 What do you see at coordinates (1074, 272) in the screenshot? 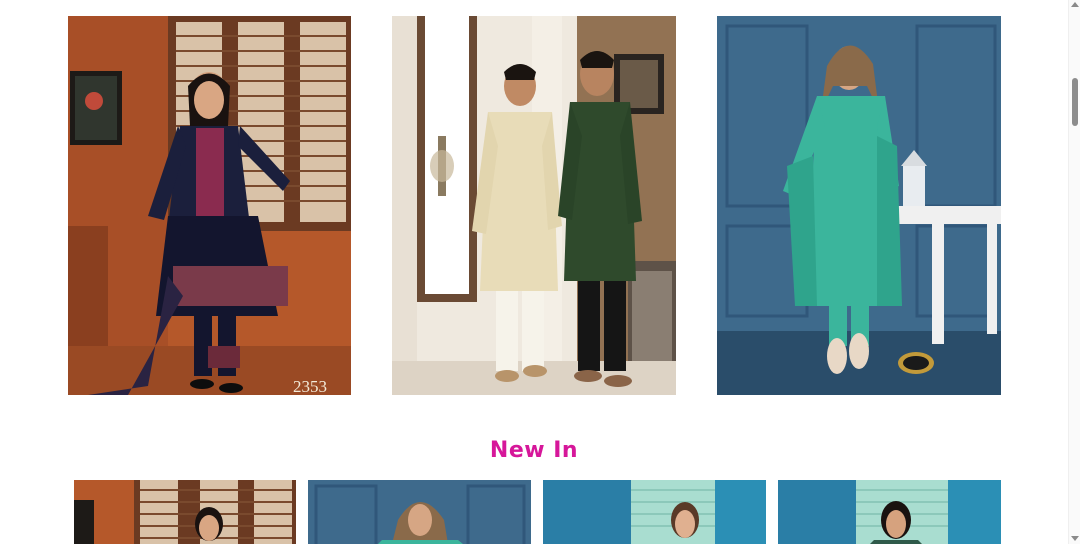
I see `vertical-scrollbar` at bounding box center [1074, 272].